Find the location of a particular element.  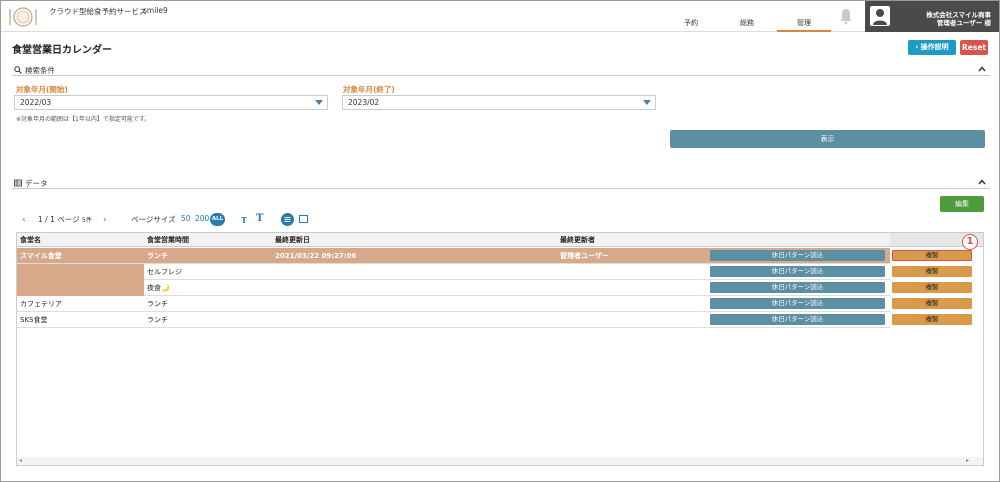

pagesize-200: 200 is located at coordinates (202, 218).